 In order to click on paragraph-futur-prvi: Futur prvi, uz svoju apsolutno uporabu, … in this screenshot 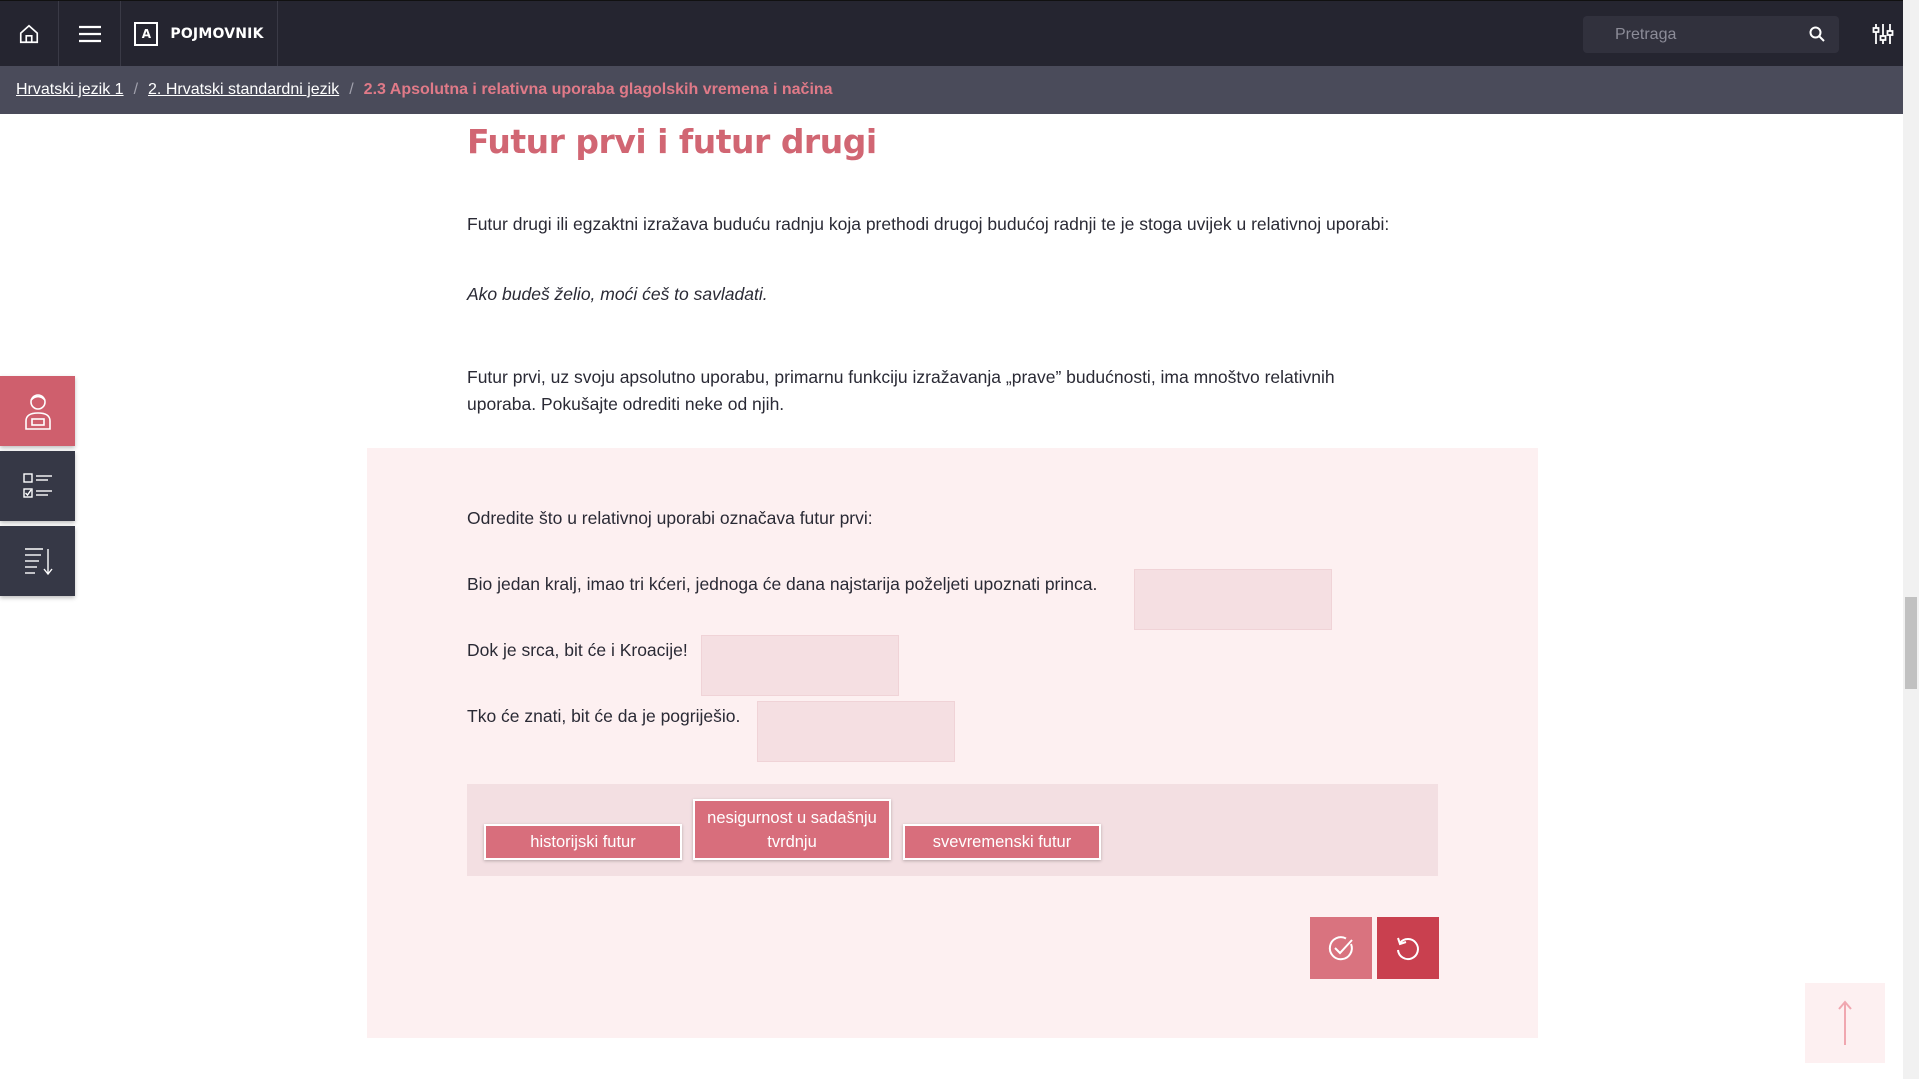, I will do `click(901, 390)`.